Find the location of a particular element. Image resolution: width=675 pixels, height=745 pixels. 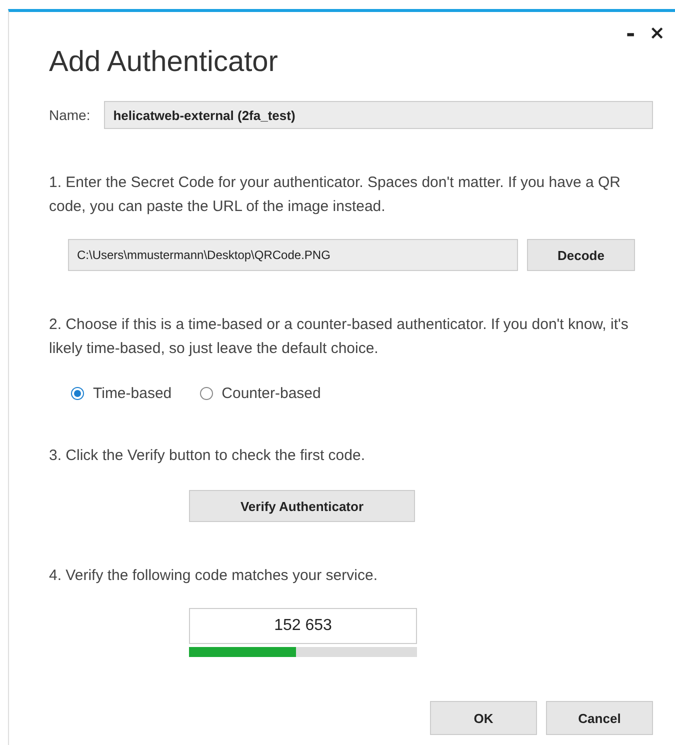

ok-button: OK is located at coordinates (483, 718).